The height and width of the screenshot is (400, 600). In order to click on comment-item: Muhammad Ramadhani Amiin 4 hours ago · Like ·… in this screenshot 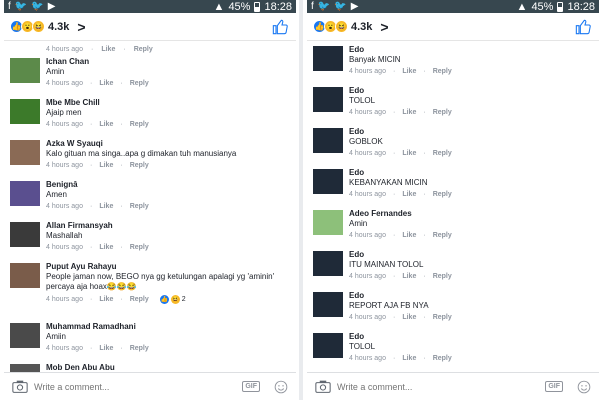, I will do `click(150, 340)`.